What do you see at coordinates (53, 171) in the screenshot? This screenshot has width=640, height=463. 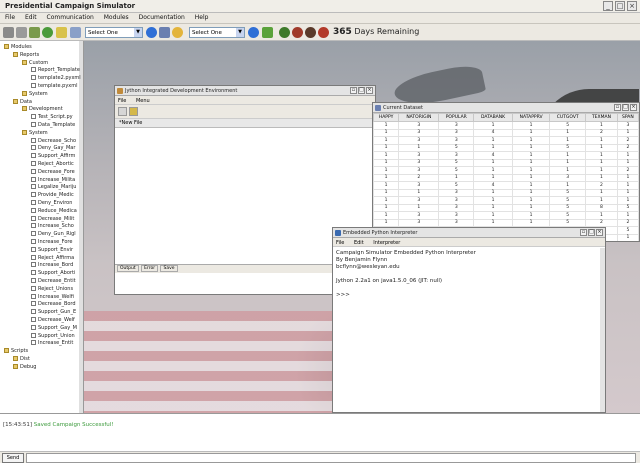 I see `tree-file: Decrease_Fore` at bounding box center [53, 171].